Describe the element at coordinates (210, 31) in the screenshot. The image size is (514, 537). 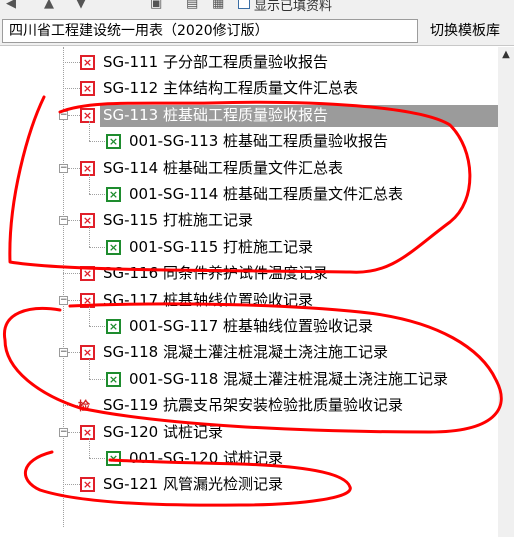
I see `table-set-select: 四川省工程建设统一用表（2020修订版）` at that location.